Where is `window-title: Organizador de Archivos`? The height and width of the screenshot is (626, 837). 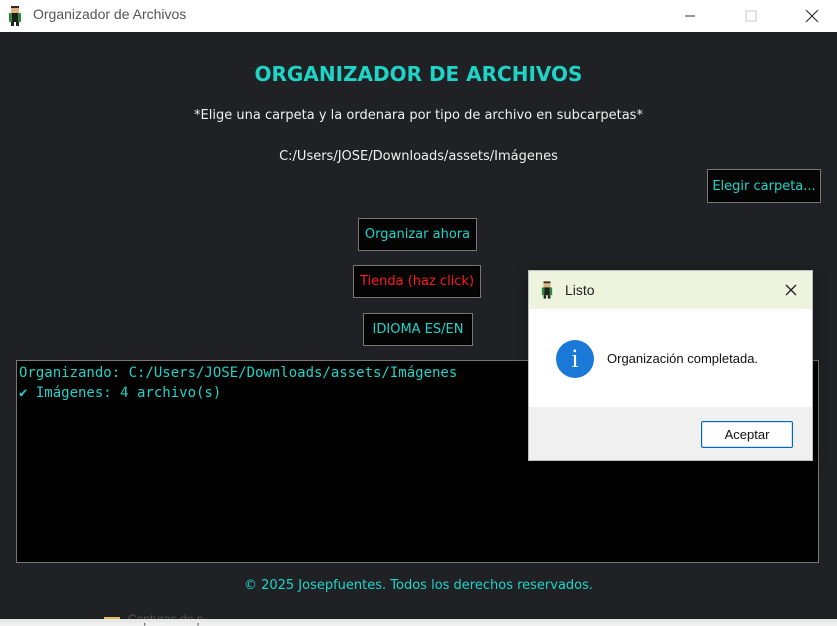 window-title: Organizador de Archivos is located at coordinates (110, 14).